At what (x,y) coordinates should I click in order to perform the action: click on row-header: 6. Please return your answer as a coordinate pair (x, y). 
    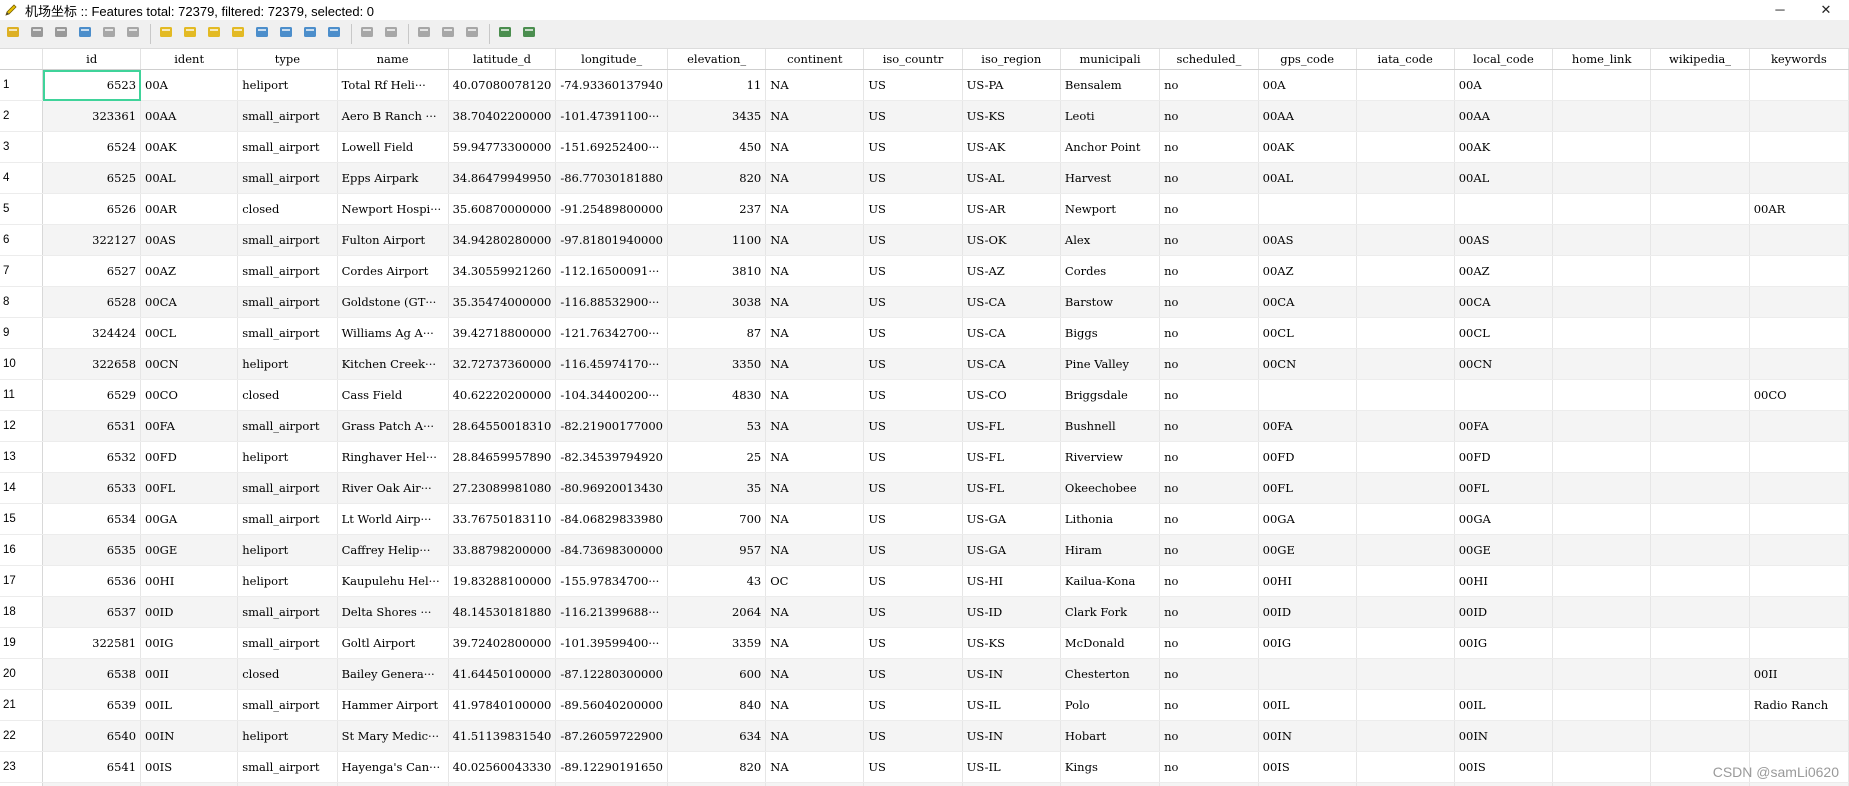
    Looking at the image, I should click on (22, 240).